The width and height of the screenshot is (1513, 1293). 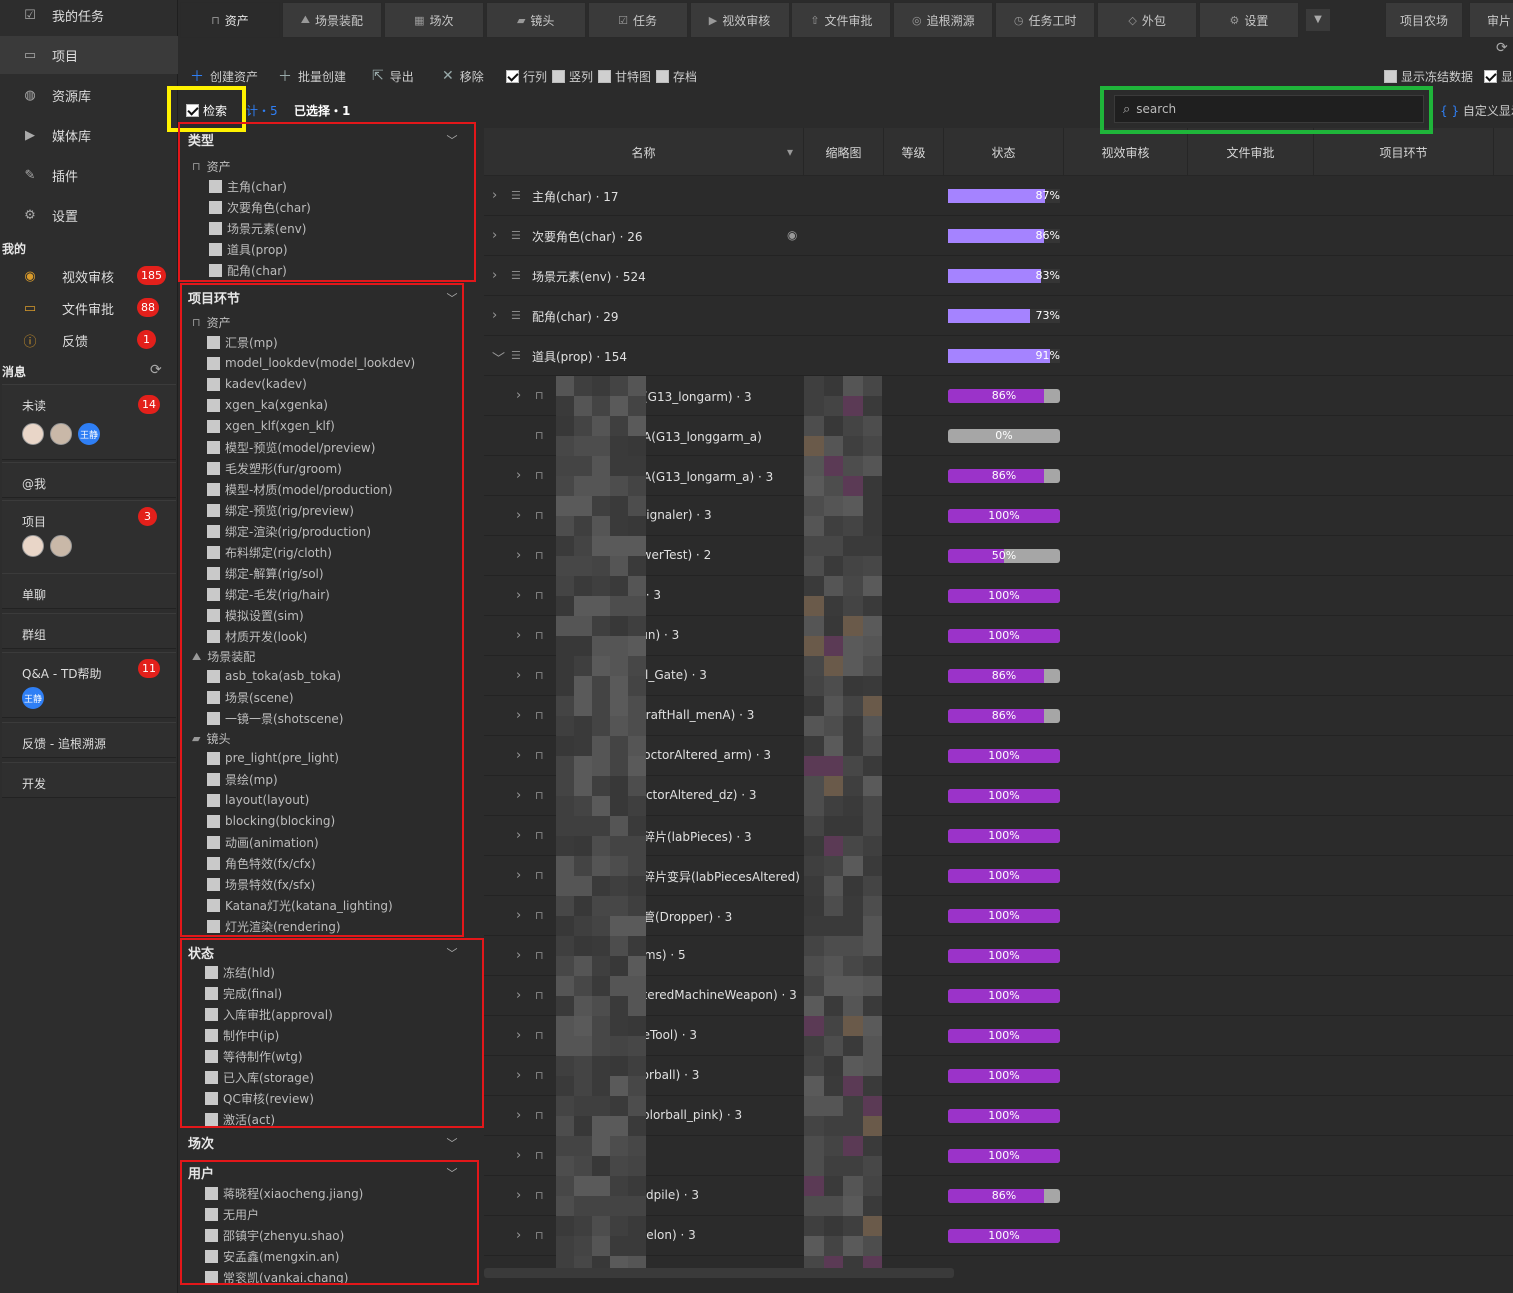 I want to click on group-row: › ☰ 主角(char) · 17 87%, so click(x=998, y=196).